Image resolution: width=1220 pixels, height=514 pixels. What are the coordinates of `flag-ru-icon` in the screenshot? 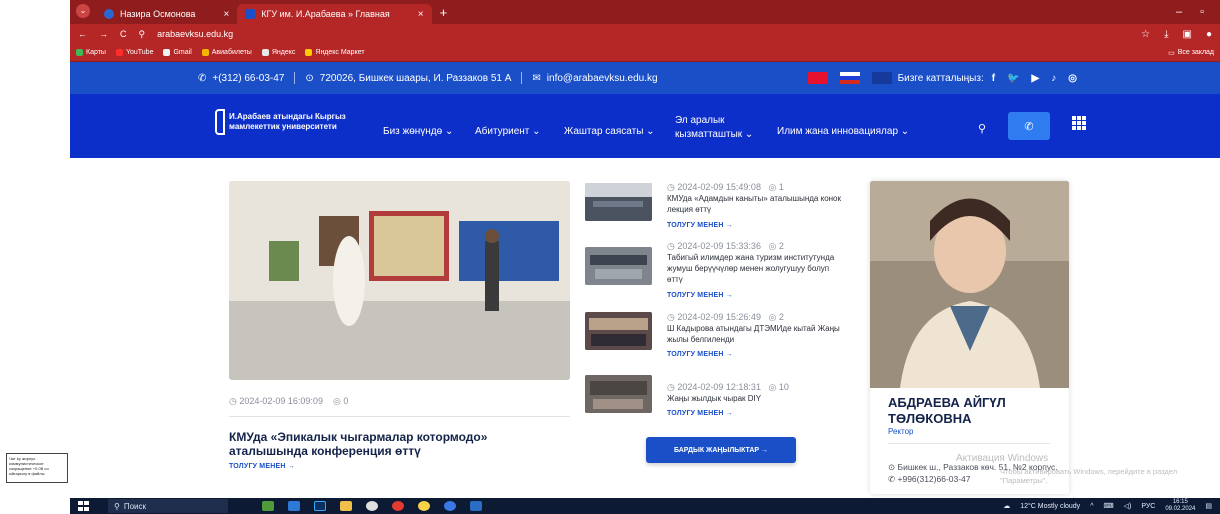 It's located at (849, 78).